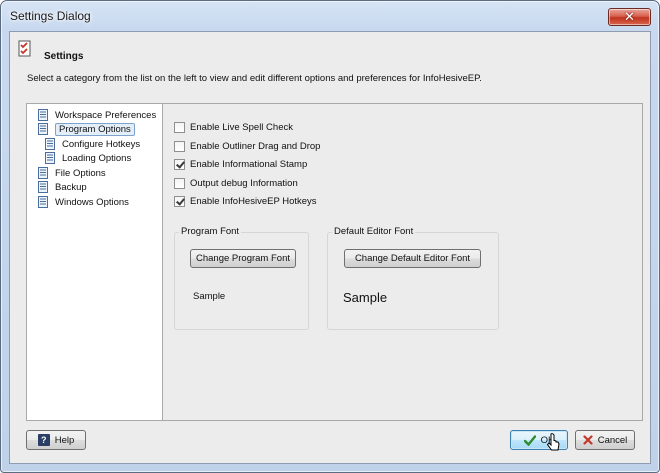 This screenshot has height=473, width=660. I want to click on option-informational-stamp: Enable Informational Stamp, so click(240, 164).